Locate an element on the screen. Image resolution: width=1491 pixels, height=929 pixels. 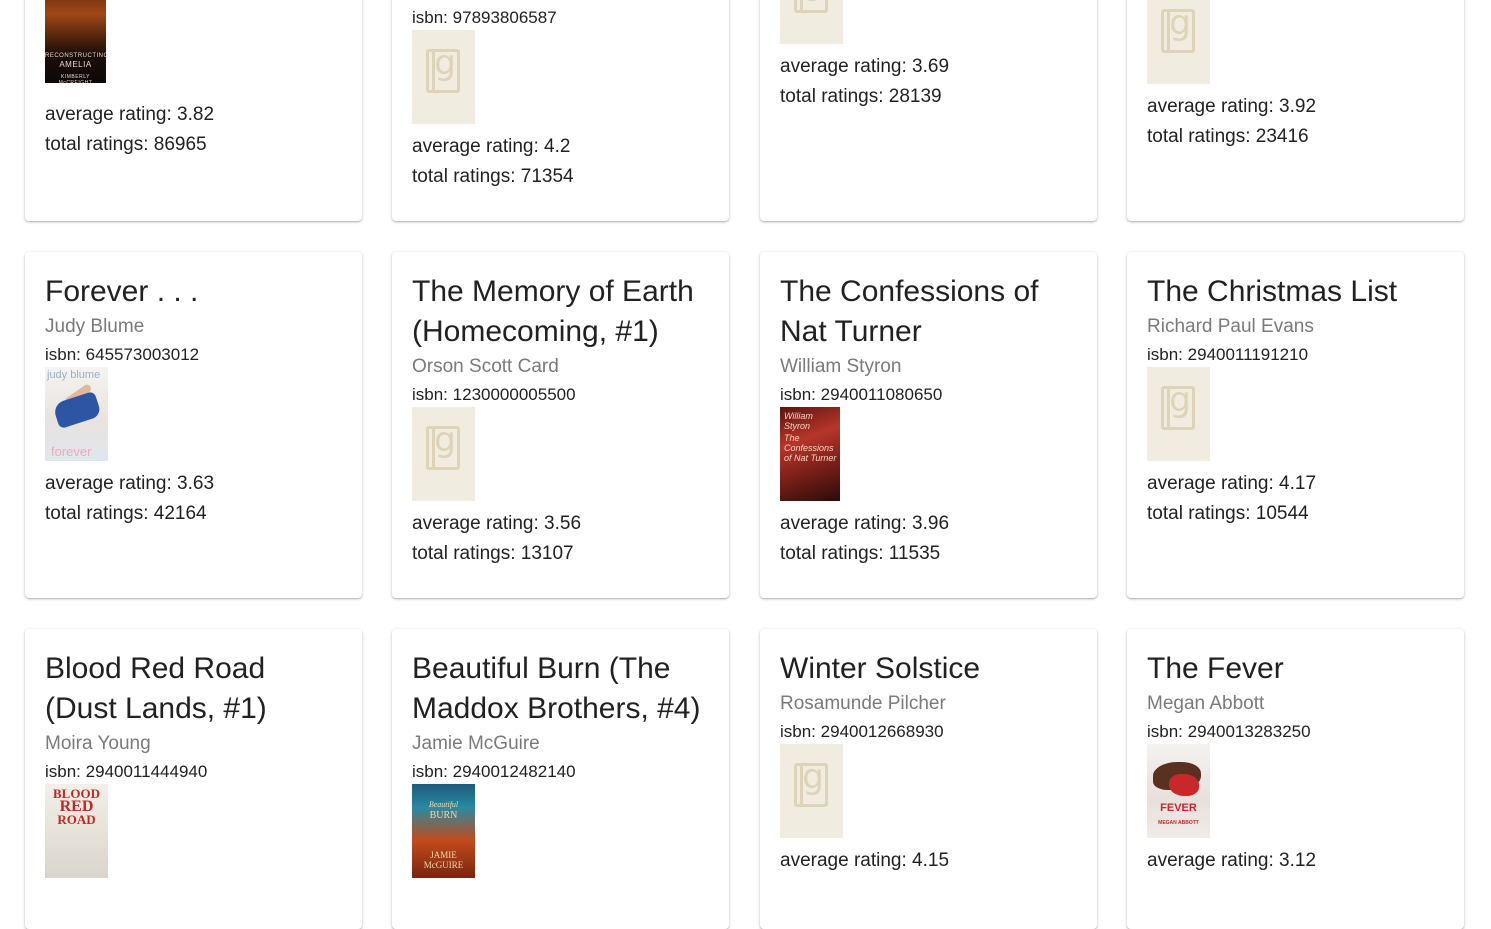
book-title: The Fever is located at coordinates (1215, 669).